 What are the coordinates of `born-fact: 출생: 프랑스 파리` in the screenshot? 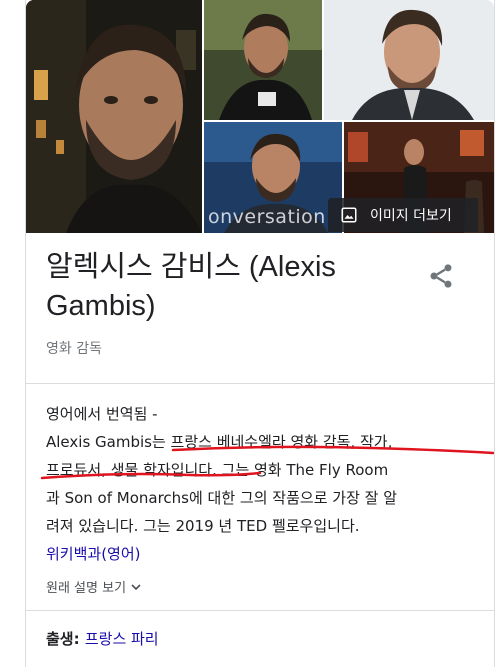 It's located at (102, 638).